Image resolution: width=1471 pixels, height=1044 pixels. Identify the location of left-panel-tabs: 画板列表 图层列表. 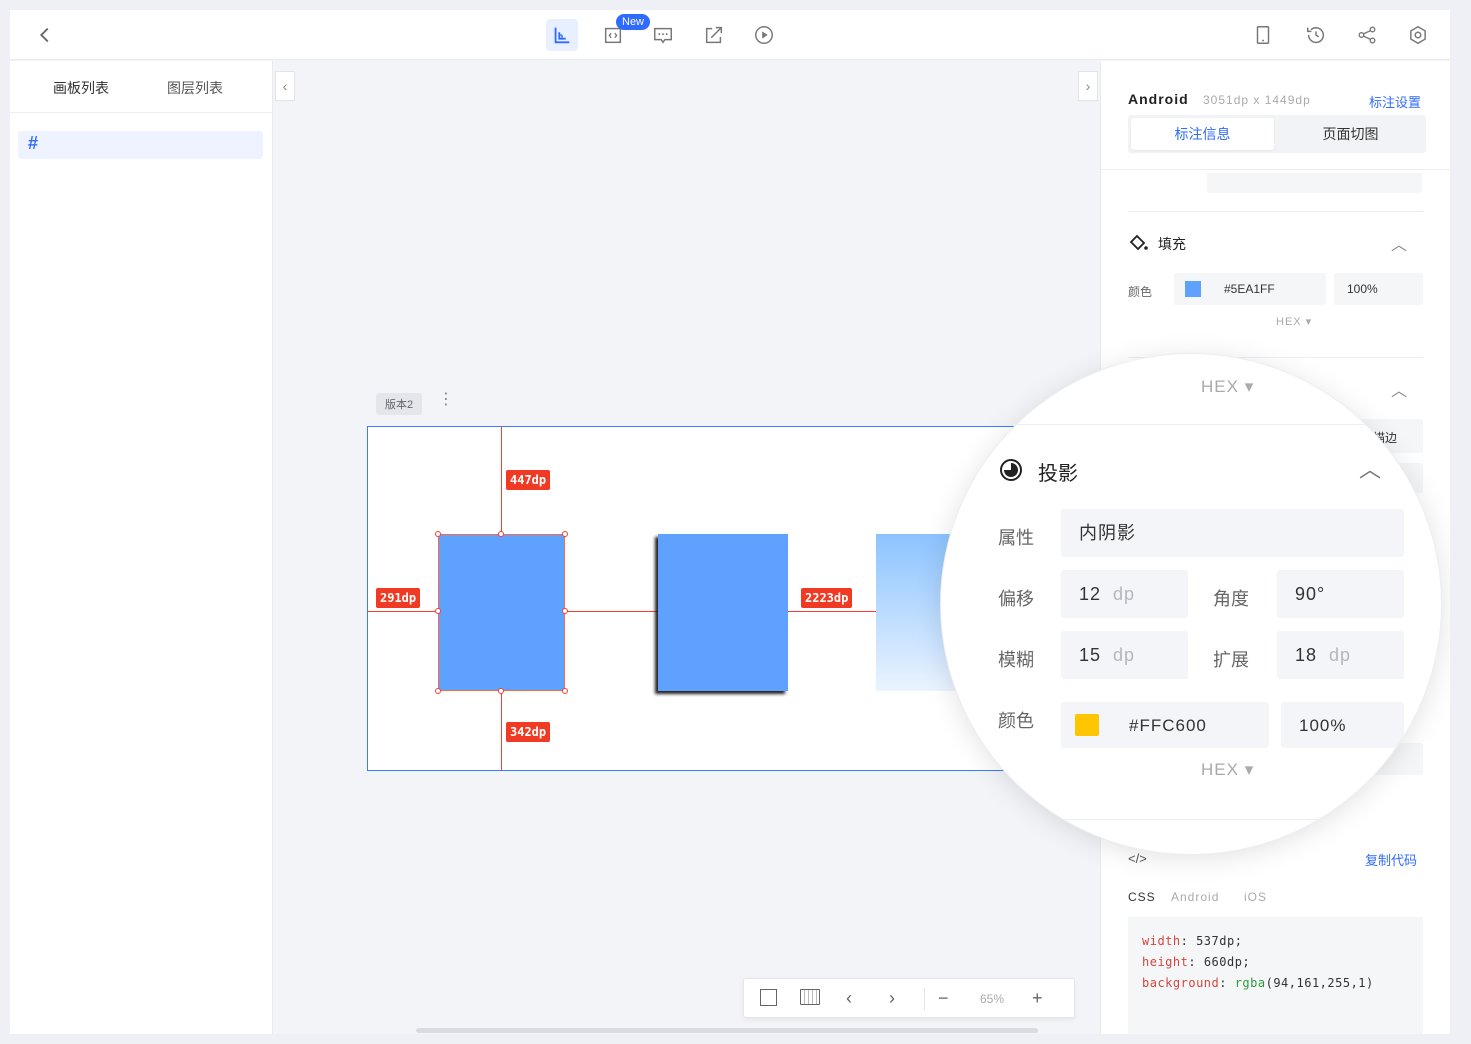
(141, 87).